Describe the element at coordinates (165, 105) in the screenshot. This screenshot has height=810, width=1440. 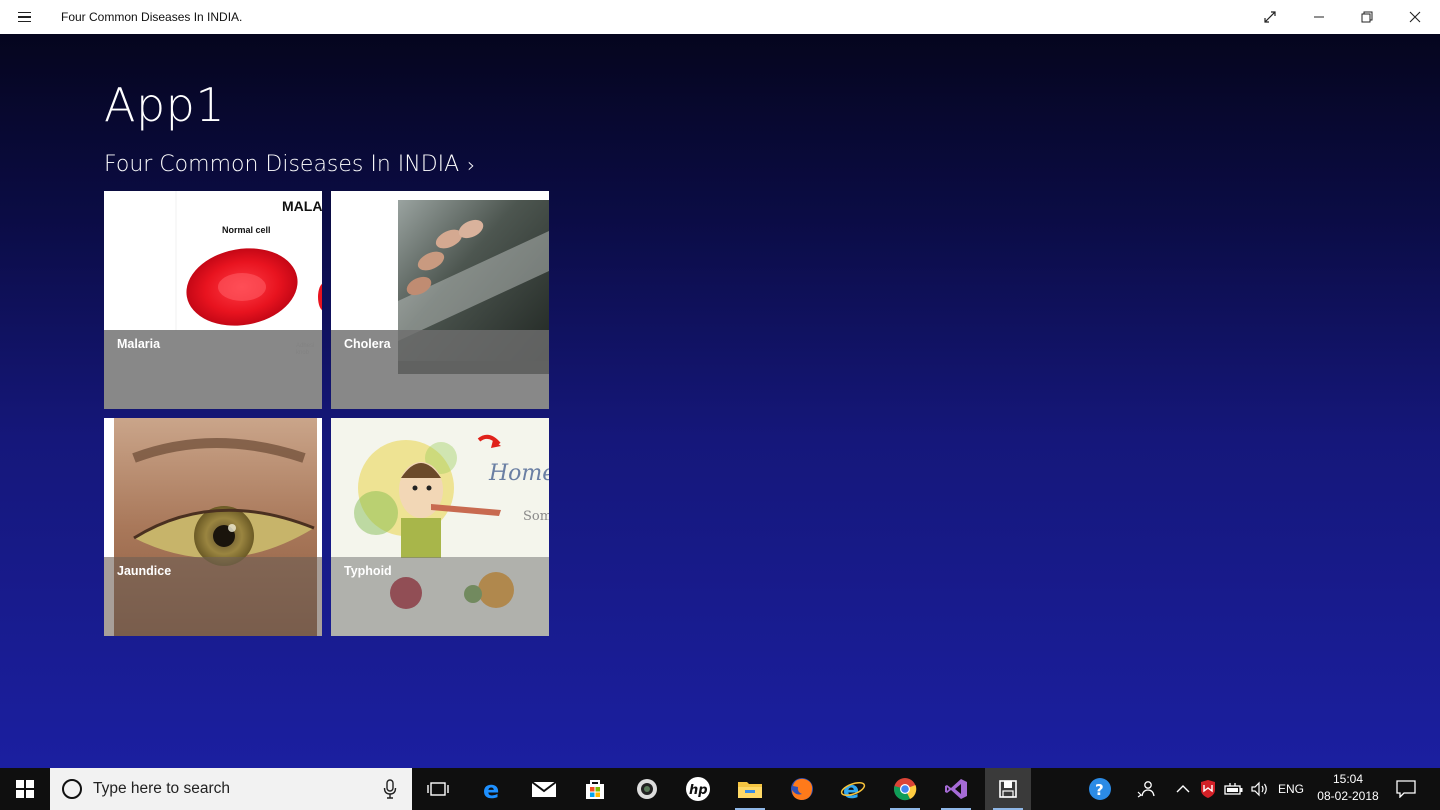
I see `app-title: App1` at that location.